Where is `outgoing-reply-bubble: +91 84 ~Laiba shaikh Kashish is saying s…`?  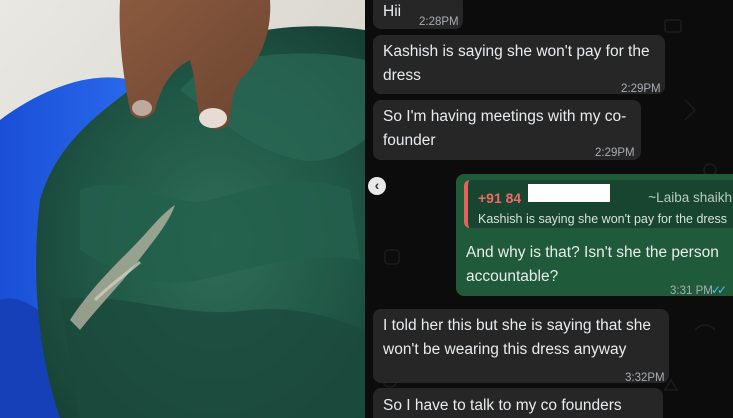 outgoing-reply-bubble: +91 84 ~Laiba shaikh Kashish is saying s… is located at coordinates (594, 235).